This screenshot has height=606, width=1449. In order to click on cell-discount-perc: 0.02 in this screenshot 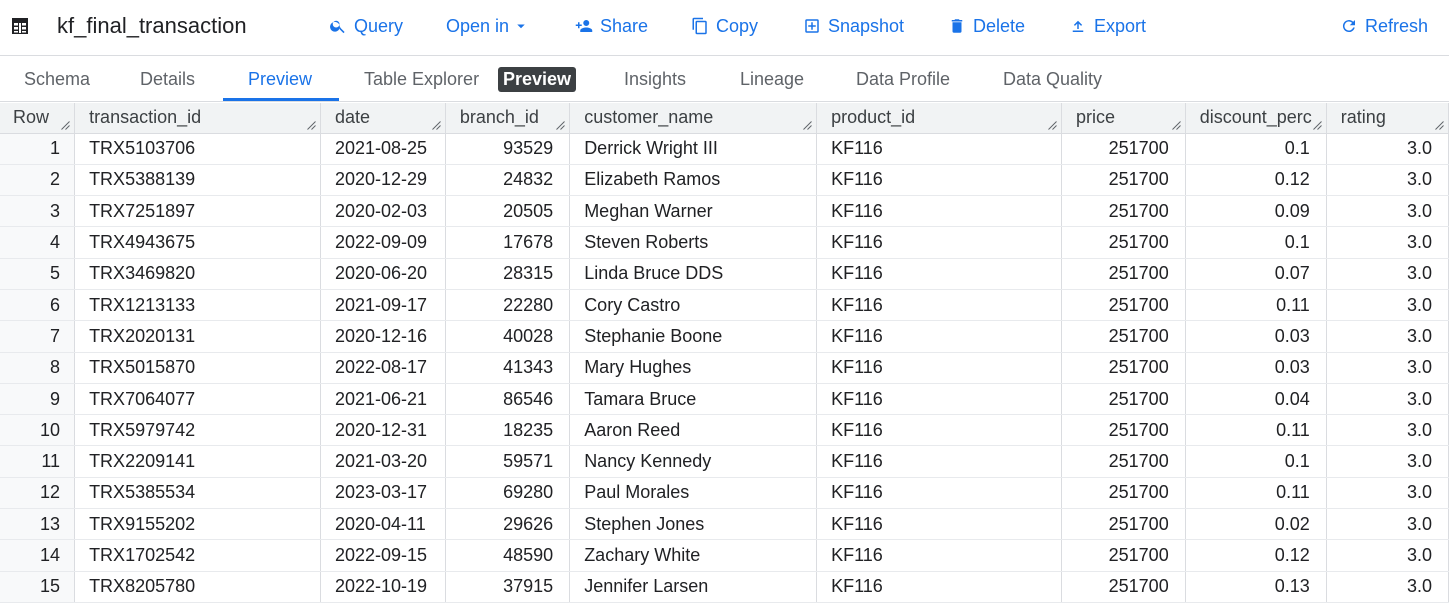, I will do `click(1256, 524)`.